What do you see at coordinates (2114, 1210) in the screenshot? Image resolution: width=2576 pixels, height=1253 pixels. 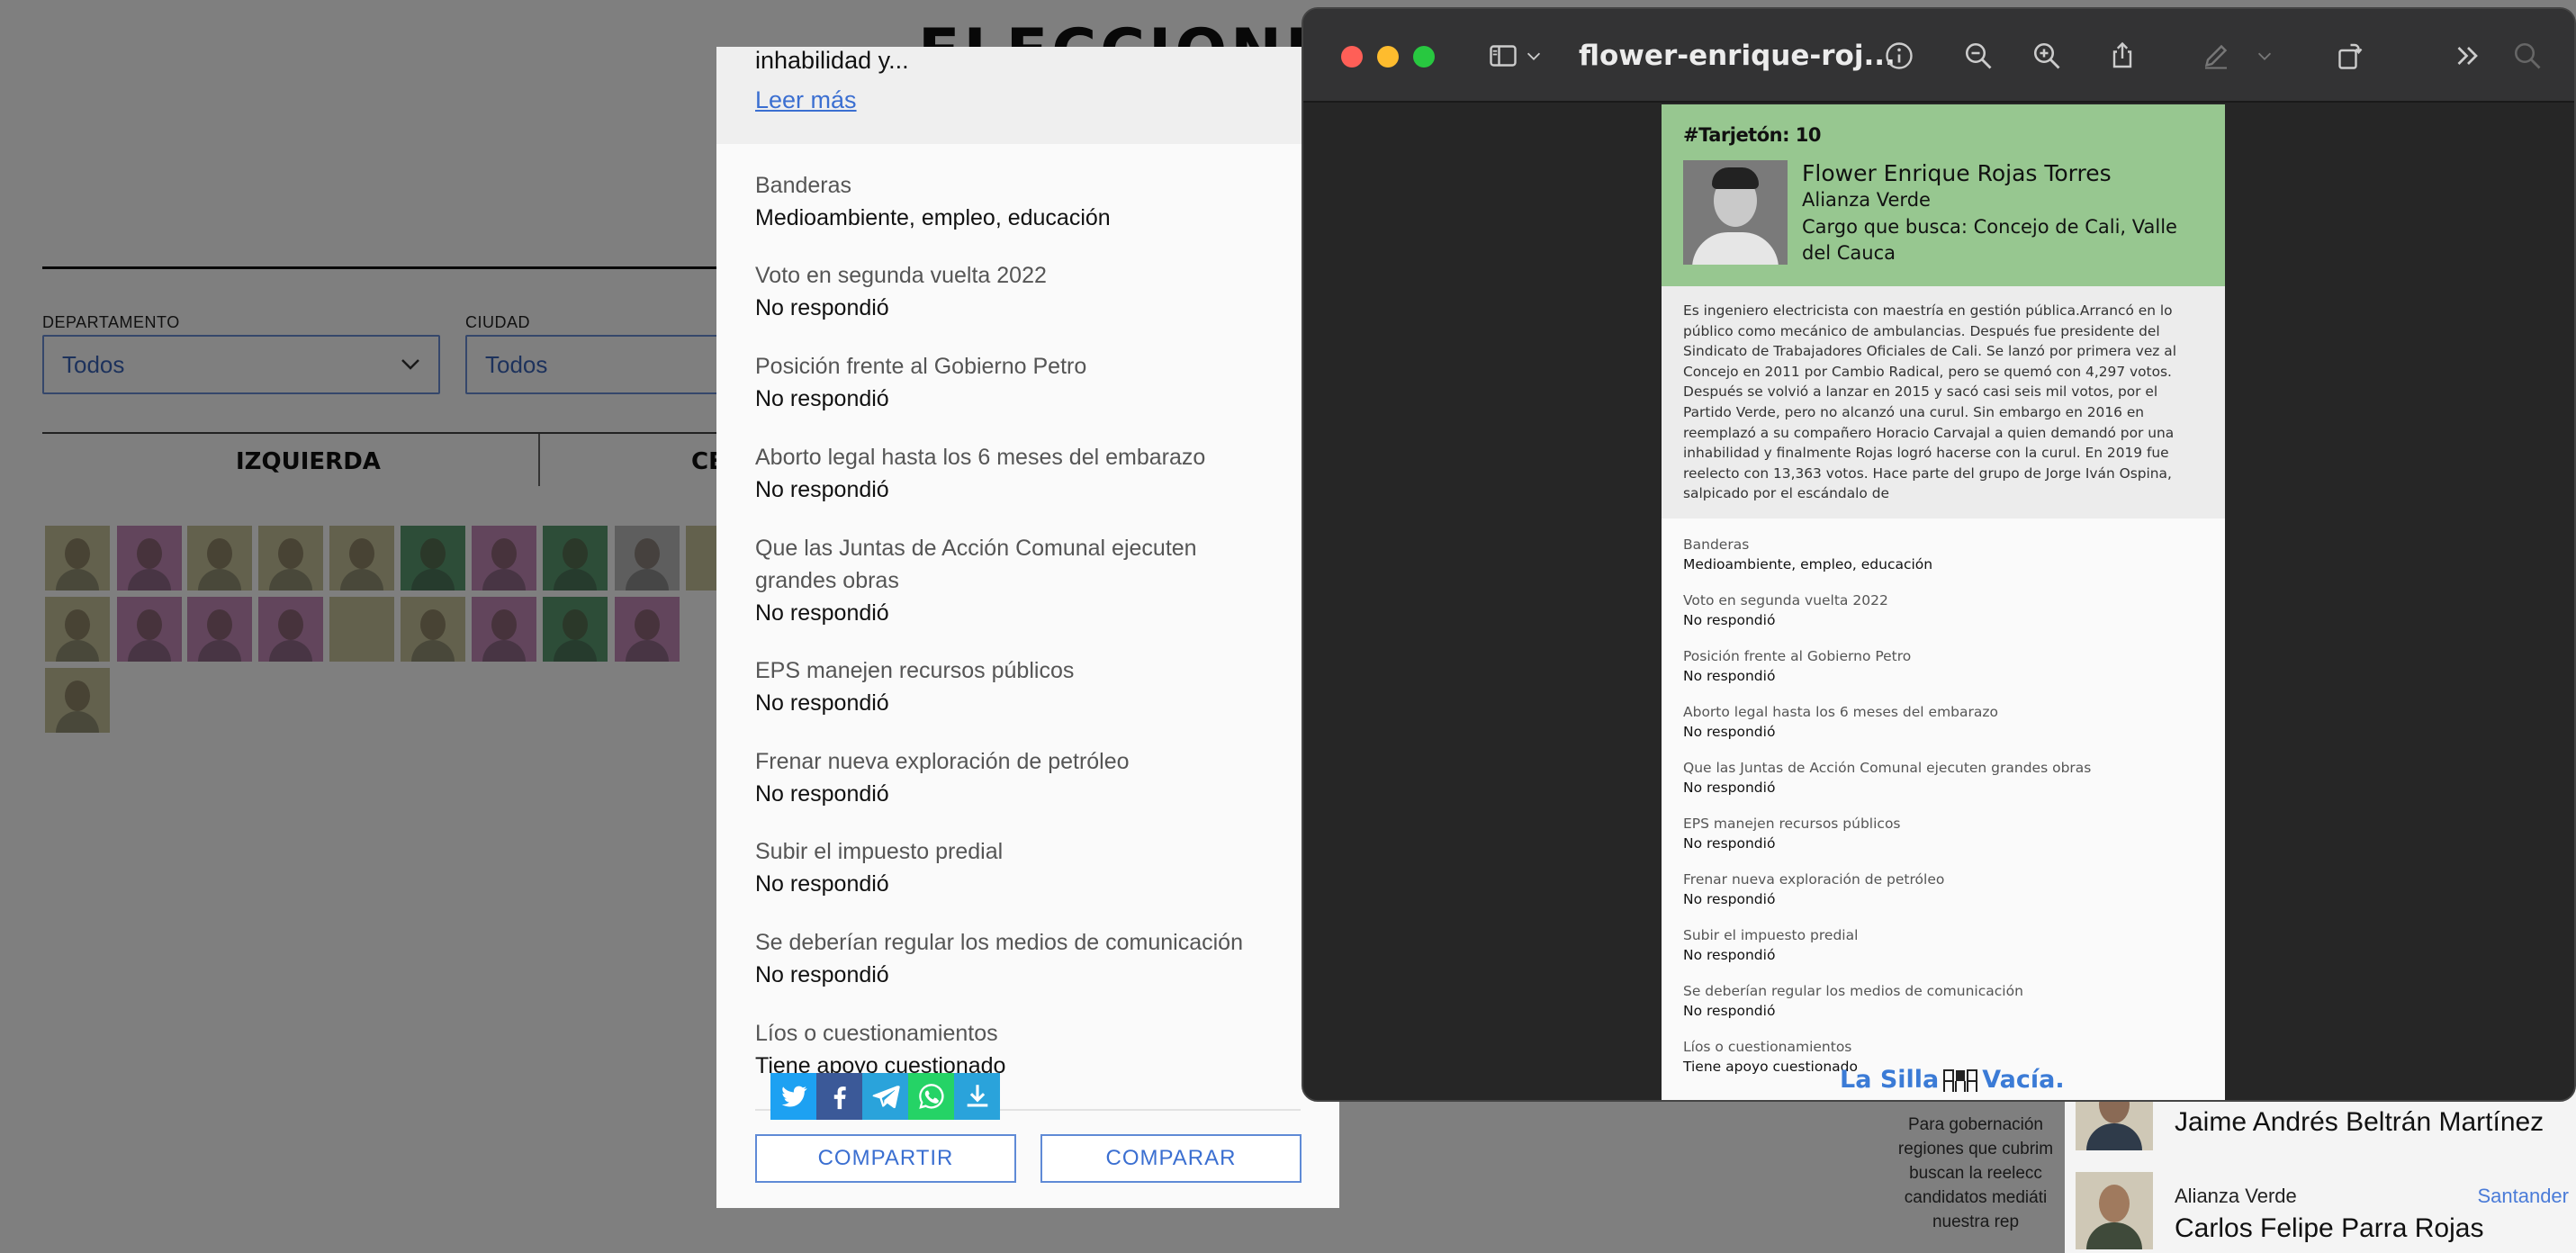 I see `avatar` at bounding box center [2114, 1210].